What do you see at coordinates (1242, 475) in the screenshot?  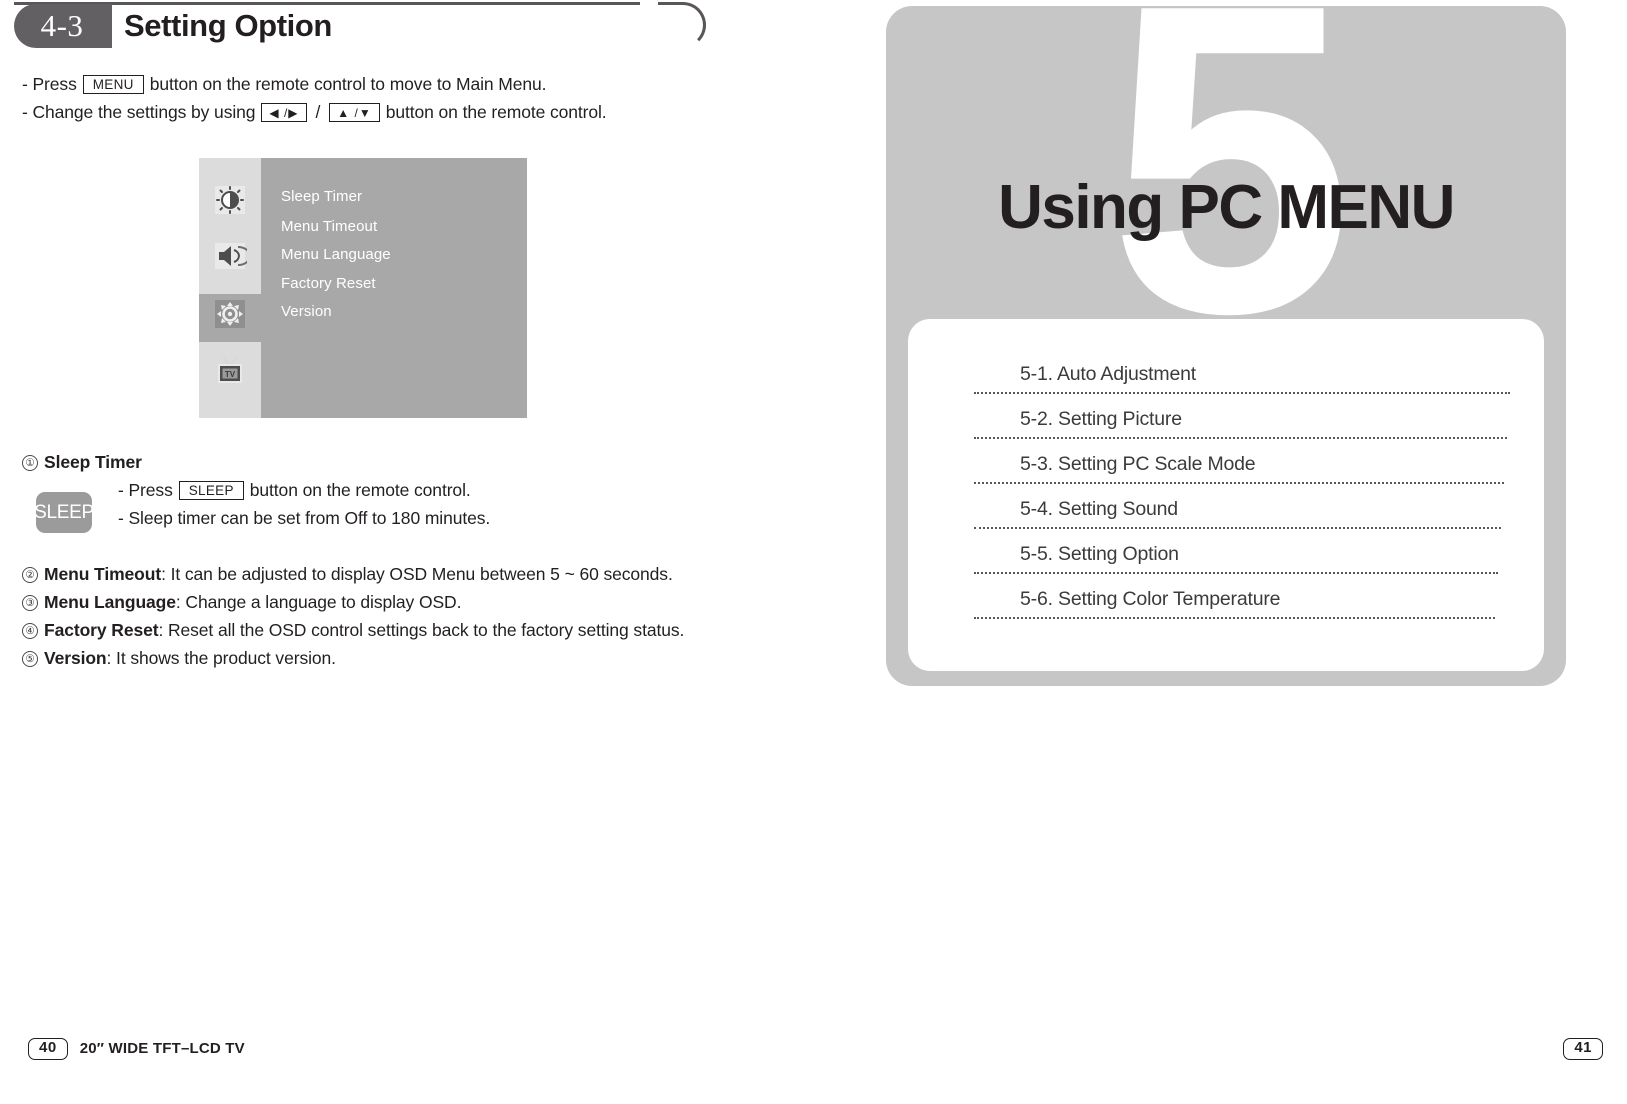 I see `toc-row-3: 5-3. Setting PC Scale Mode` at bounding box center [1242, 475].